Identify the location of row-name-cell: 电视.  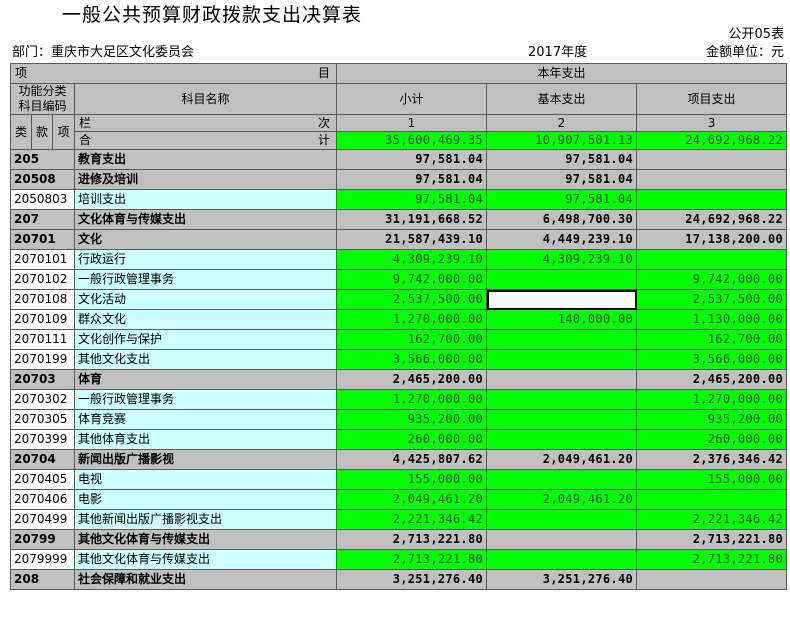
(205, 479).